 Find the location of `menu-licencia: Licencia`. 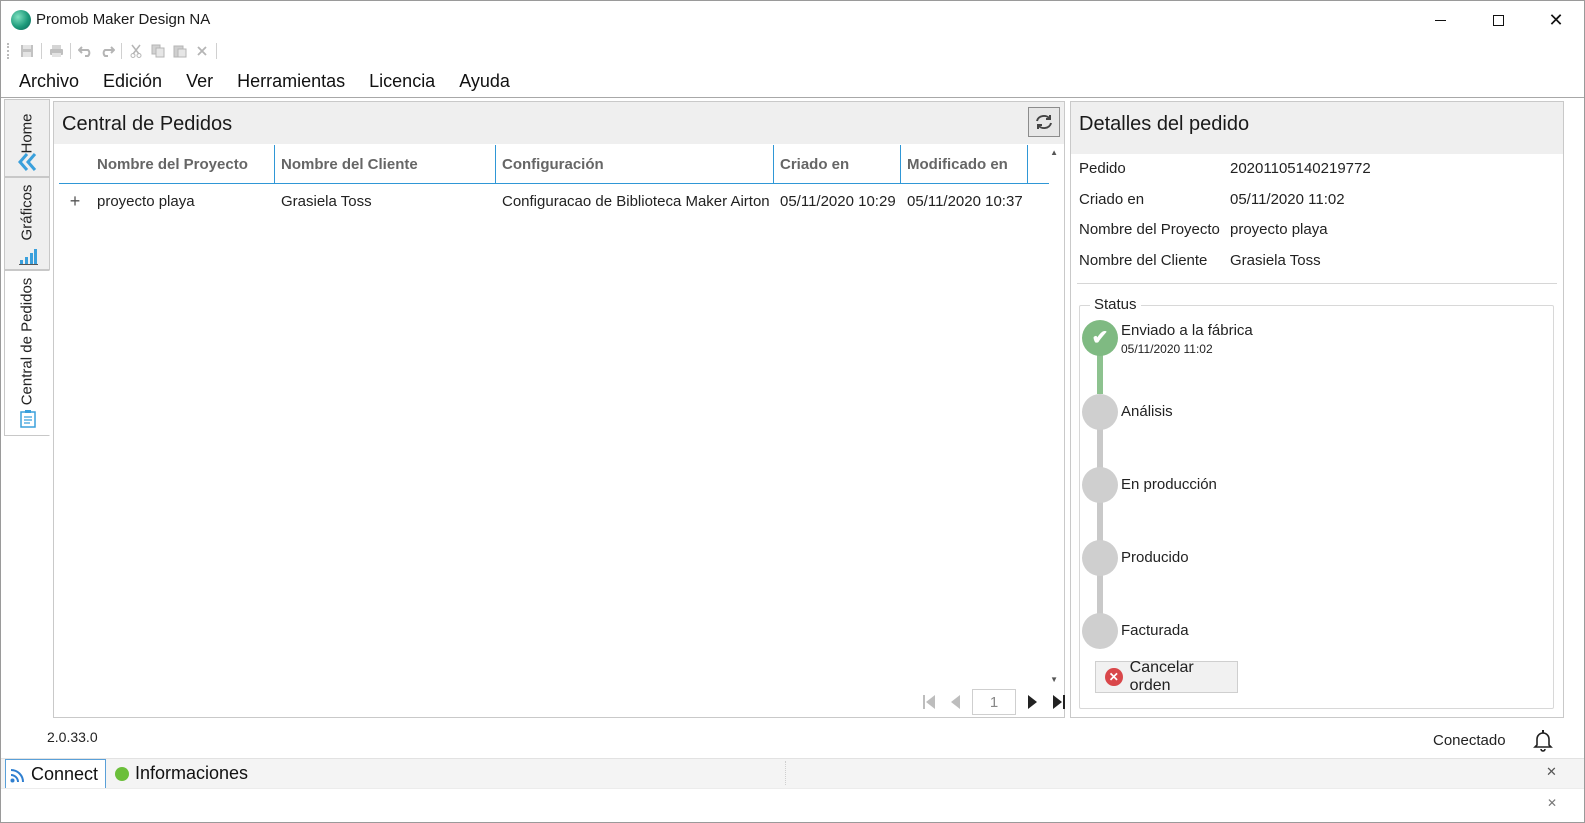

menu-licencia: Licencia is located at coordinates (402, 81).